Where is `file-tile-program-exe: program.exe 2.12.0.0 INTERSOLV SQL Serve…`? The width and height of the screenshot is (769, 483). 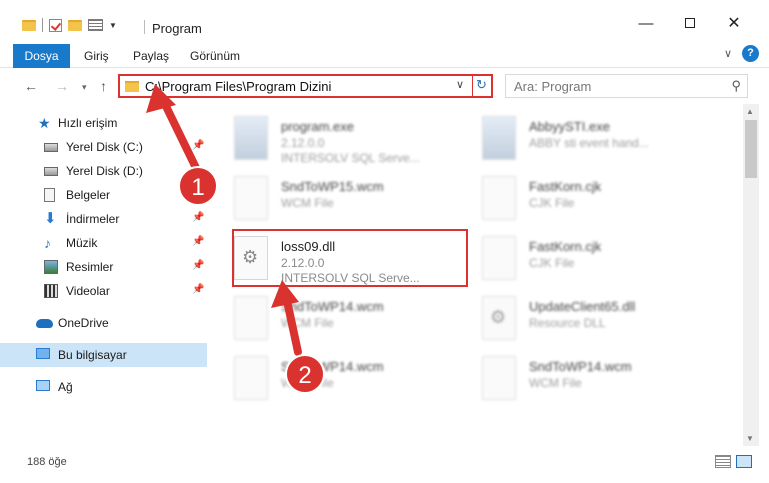 file-tile-program-exe: program.exe 2.12.0.0 INTERSOLV SQL Serve… is located at coordinates (334, 139).